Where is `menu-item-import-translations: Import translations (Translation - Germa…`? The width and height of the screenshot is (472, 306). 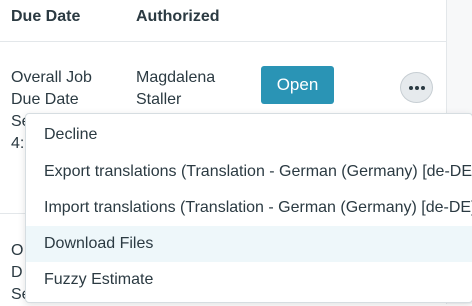
menu-item-import-translations: Import translations (Translation - Germa… is located at coordinates (249, 208).